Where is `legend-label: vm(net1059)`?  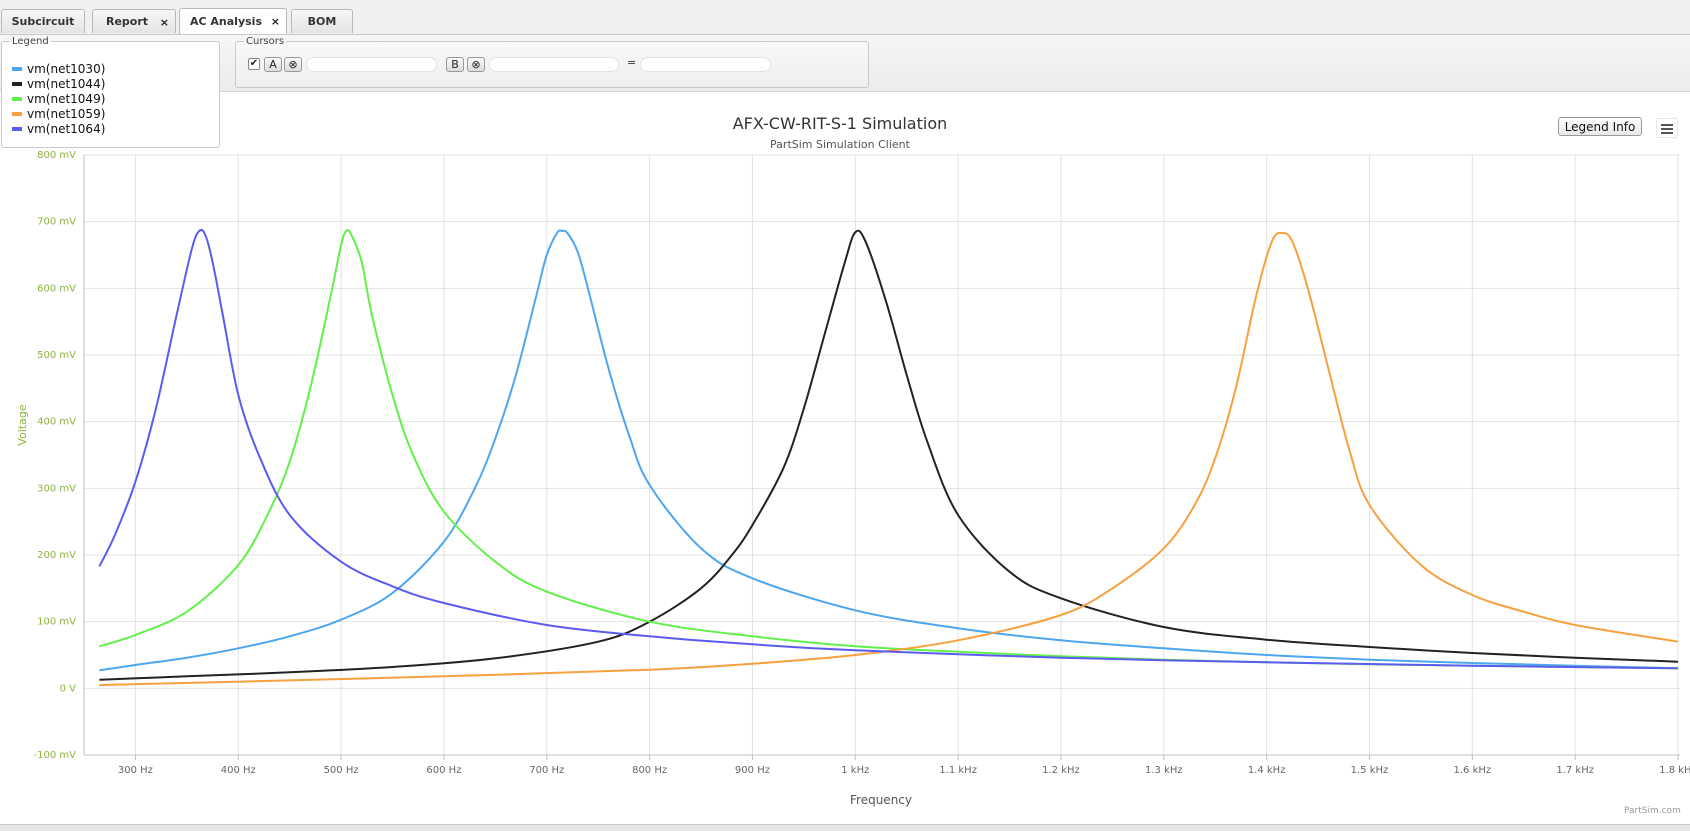
legend-label: vm(net1059) is located at coordinates (66, 113).